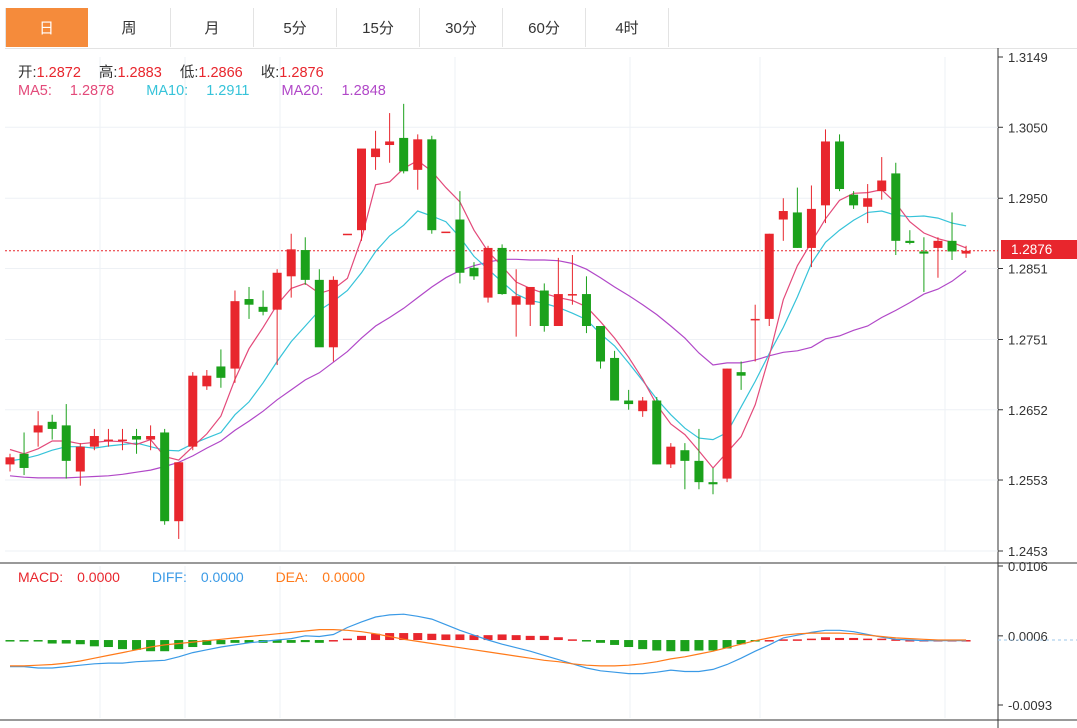  I want to click on open-label: 开:, so click(27, 73).